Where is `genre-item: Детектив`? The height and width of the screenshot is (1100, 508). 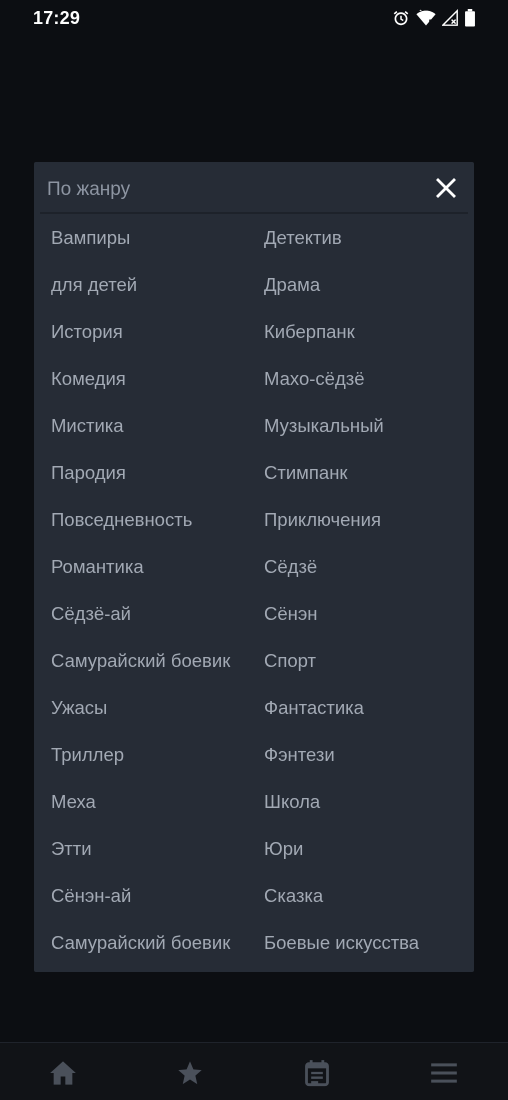
genre-item: Детектив is located at coordinates (367, 237).